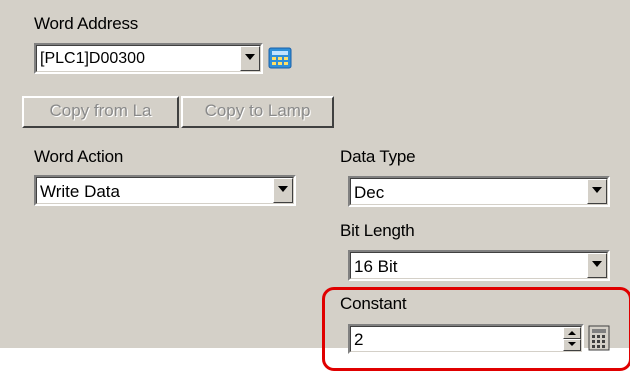 Image resolution: width=630 pixels, height=371 pixels. I want to click on word-action-value: Write Data, so click(80, 191).